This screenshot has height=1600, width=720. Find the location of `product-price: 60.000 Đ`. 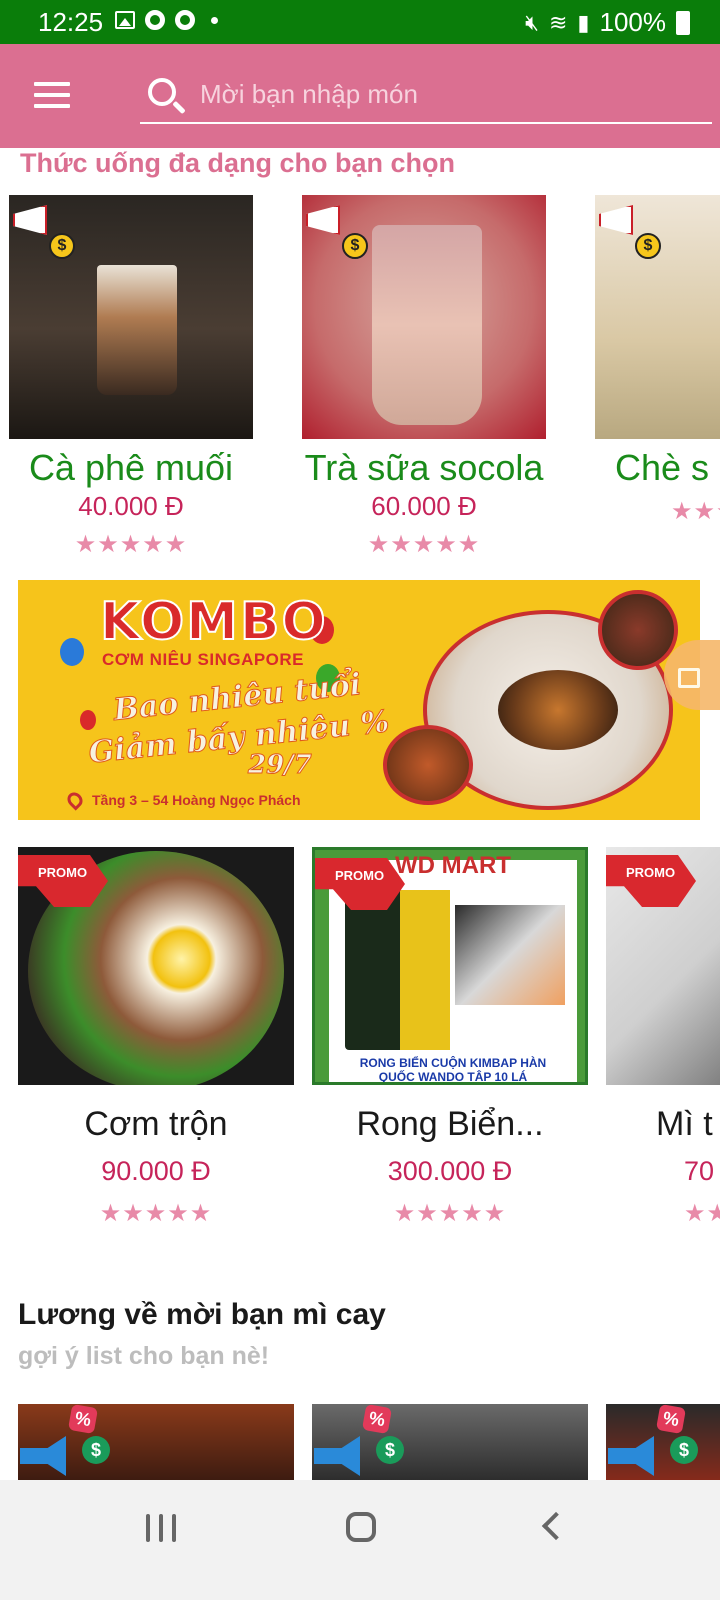

product-price: 60.000 Đ is located at coordinates (424, 506).